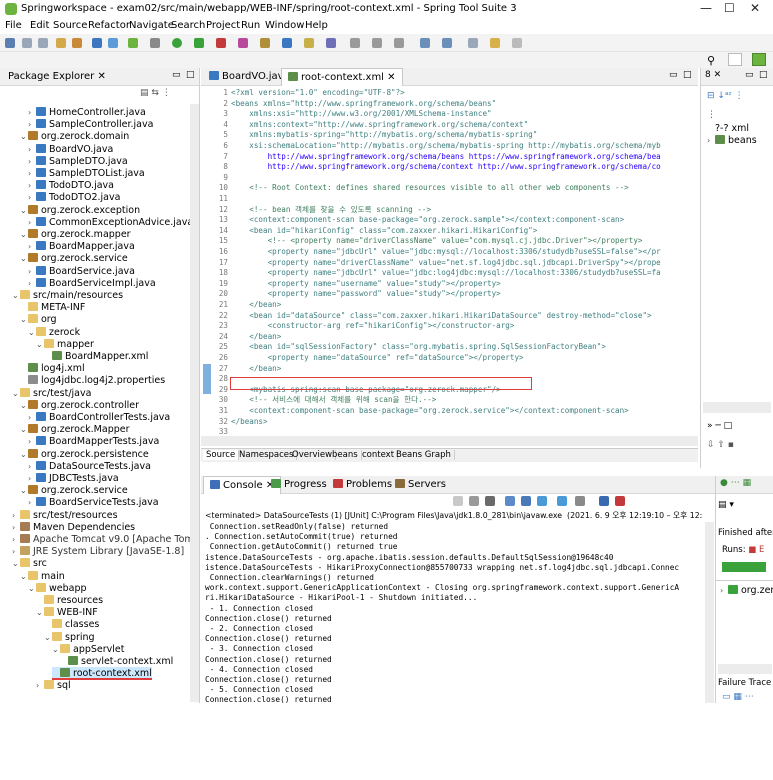  I want to click on external-tools-icon, so click(221, 43).